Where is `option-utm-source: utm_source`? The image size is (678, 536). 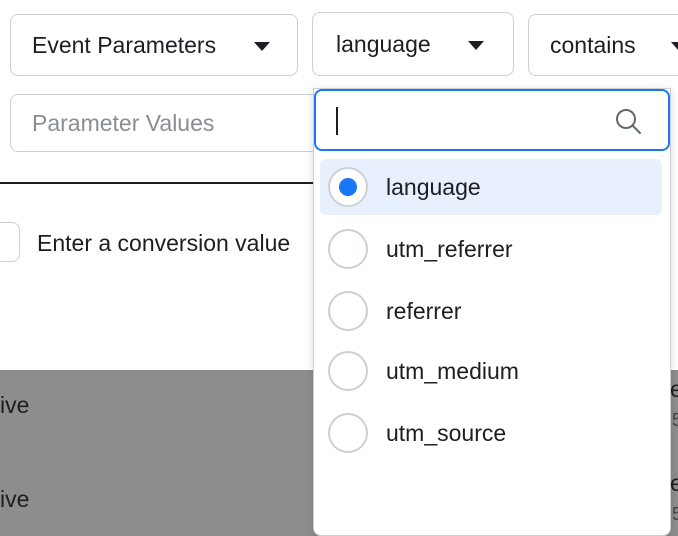 option-utm-source: utm_source is located at coordinates (491, 433).